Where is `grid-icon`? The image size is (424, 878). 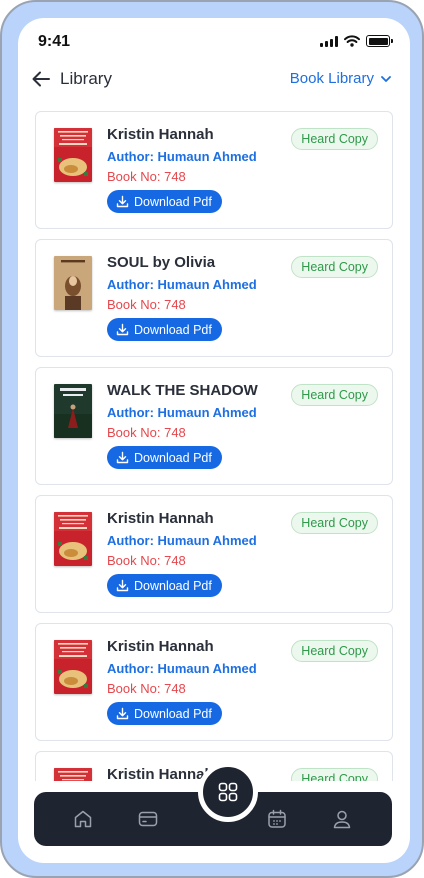
grid-icon is located at coordinates (228, 792).